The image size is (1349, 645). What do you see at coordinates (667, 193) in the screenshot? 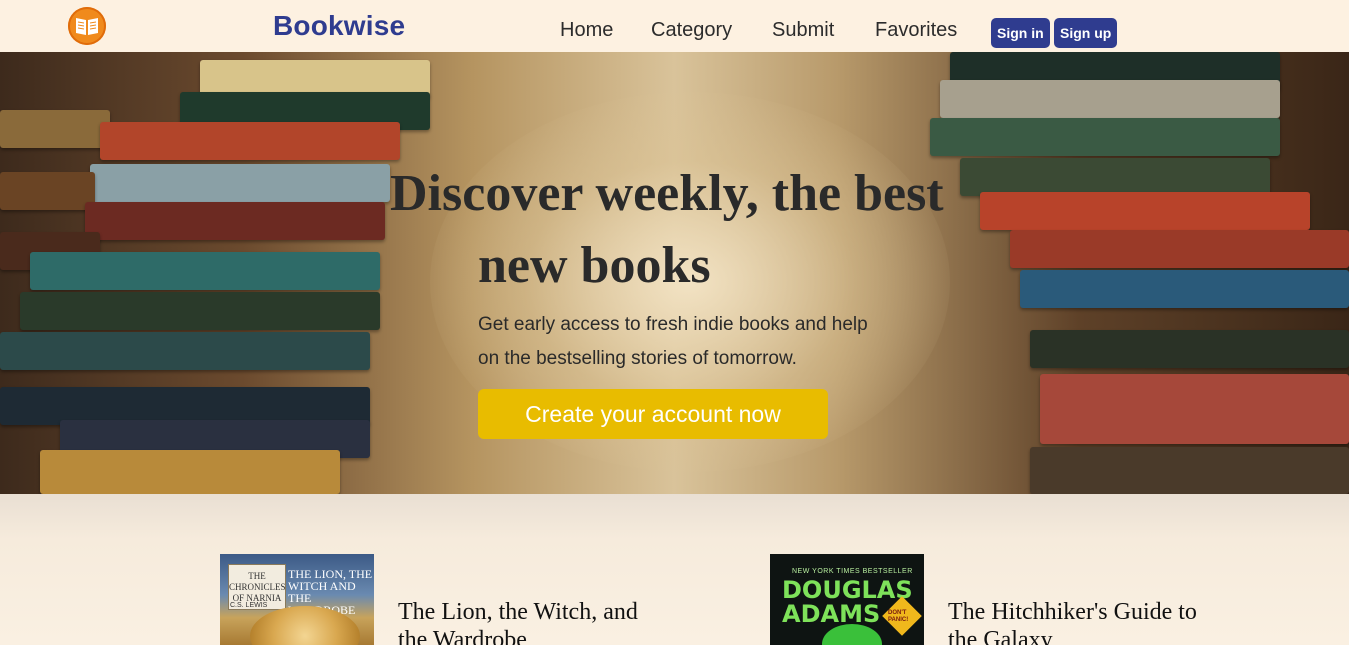
I see `hero-title-line-1: Discover weekly, the best` at bounding box center [667, 193].